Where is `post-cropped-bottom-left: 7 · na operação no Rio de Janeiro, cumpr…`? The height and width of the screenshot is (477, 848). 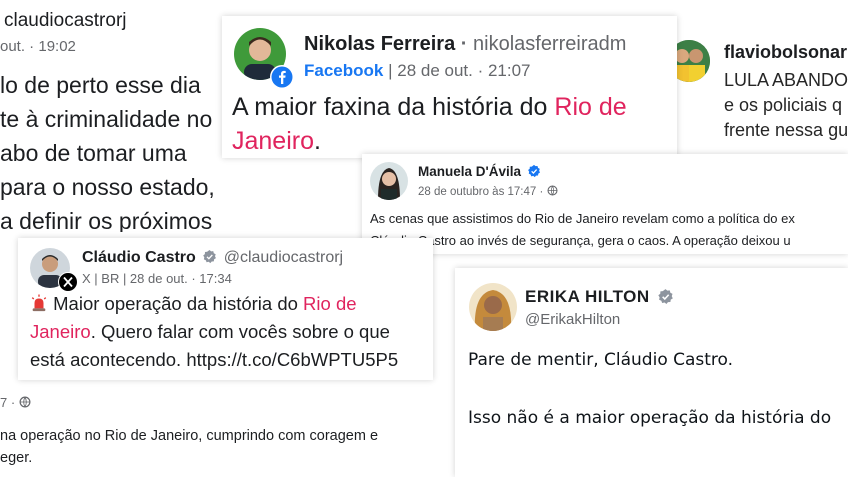
post-cropped-bottom-left: 7 · na operação no Rio de Janeiro, cumpr… is located at coordinates (220, 428).